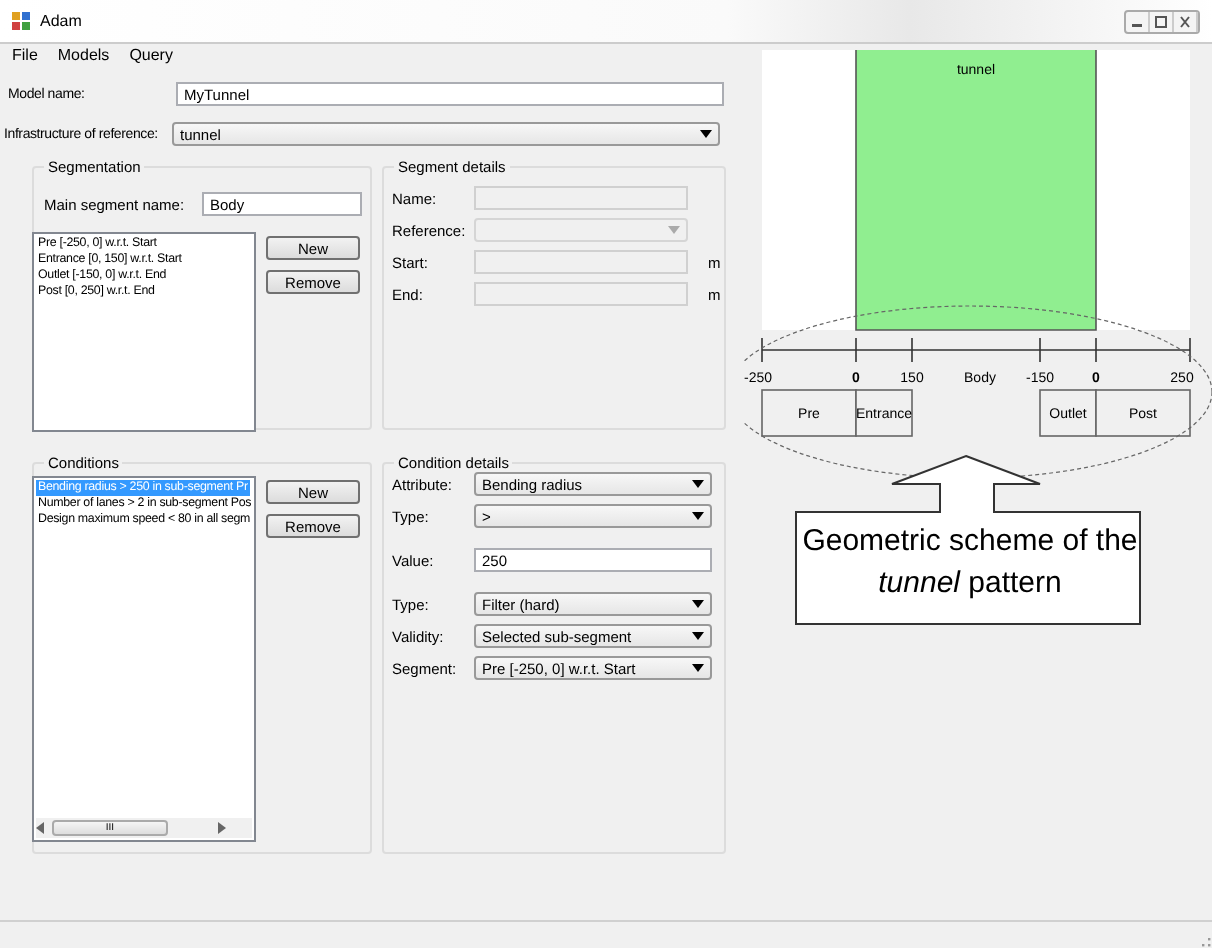  What do you see at coordinates (151, 57) in the screenshot?
I see `menu-item: Query` at bounding box center [151, 57].